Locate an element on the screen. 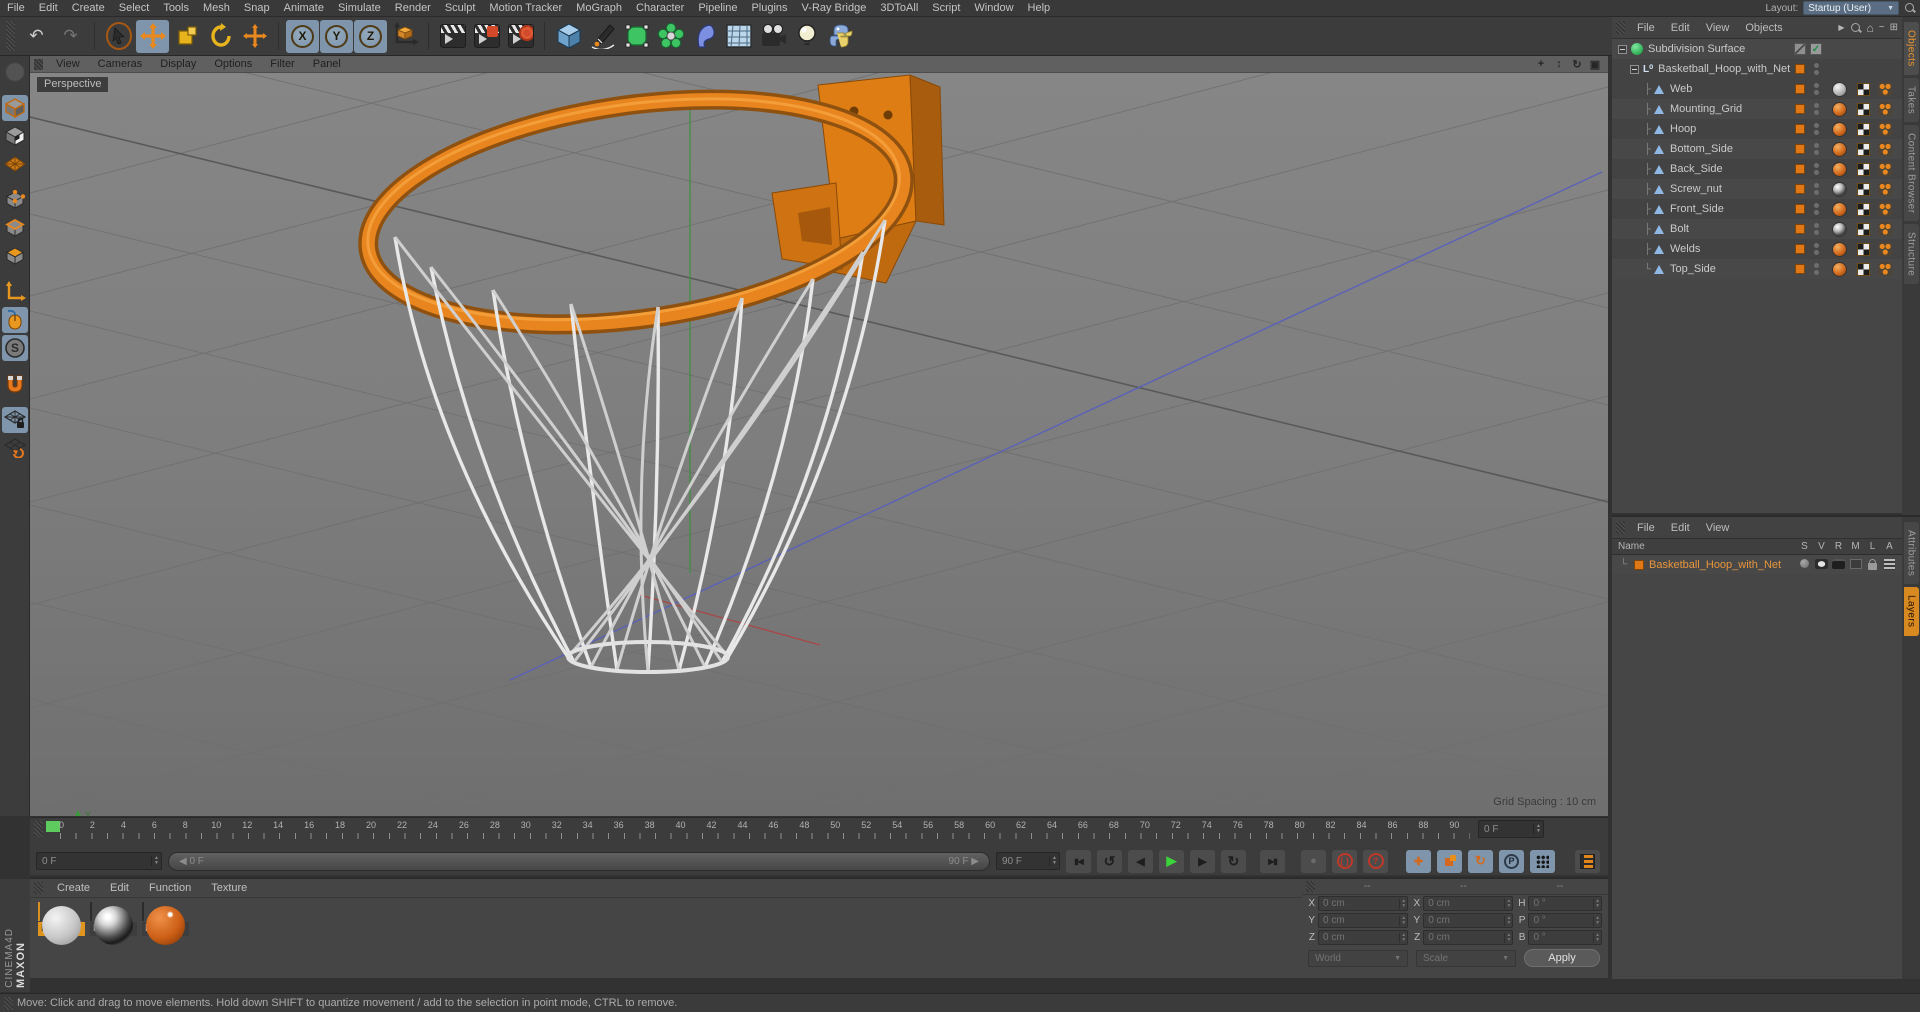  object-manager-menu-item: Edit is located at coordinates (1680, 28).